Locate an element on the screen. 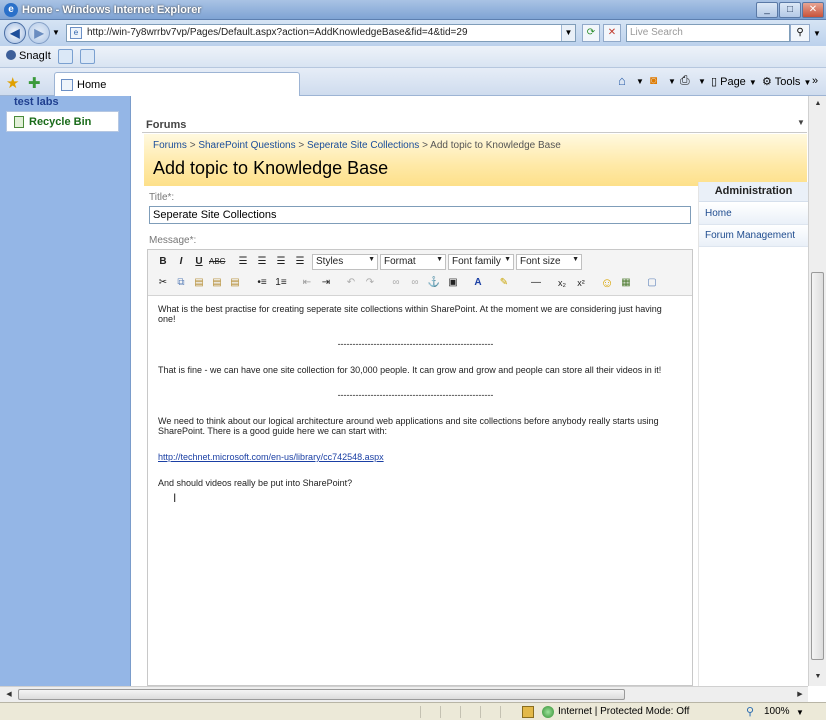 This screenshot has width=826, height=720. gear-icon: ⚙ is located at coordinates (768, 82).